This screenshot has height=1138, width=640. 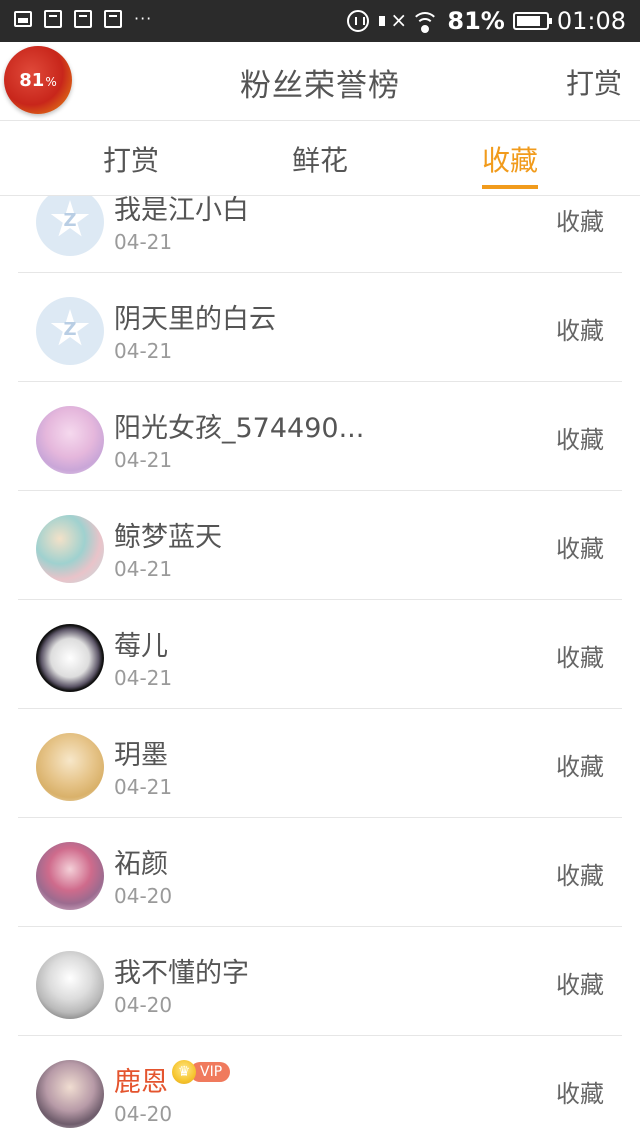 I want to click on list-item: 莓儿 04-21 收藏, so click(x=320, y=654).